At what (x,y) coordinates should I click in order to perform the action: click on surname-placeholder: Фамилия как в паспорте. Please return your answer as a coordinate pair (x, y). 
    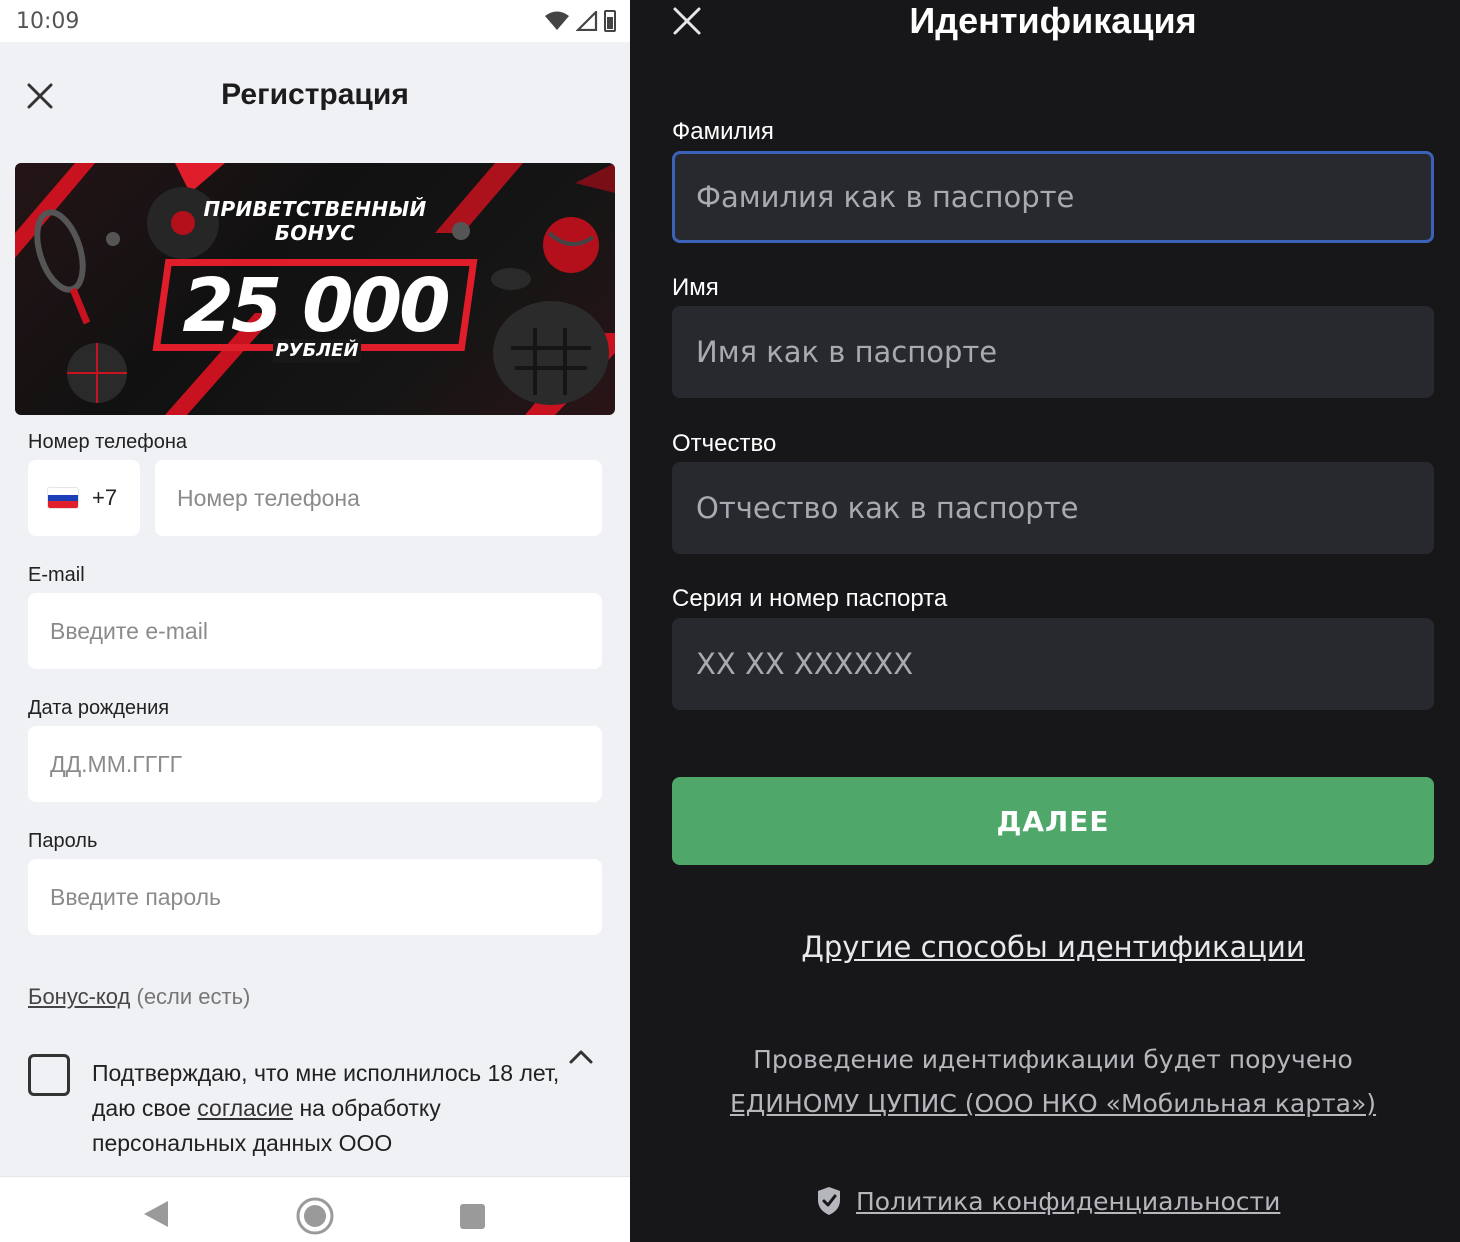
    Looking at the image, I should click on (885, 197).